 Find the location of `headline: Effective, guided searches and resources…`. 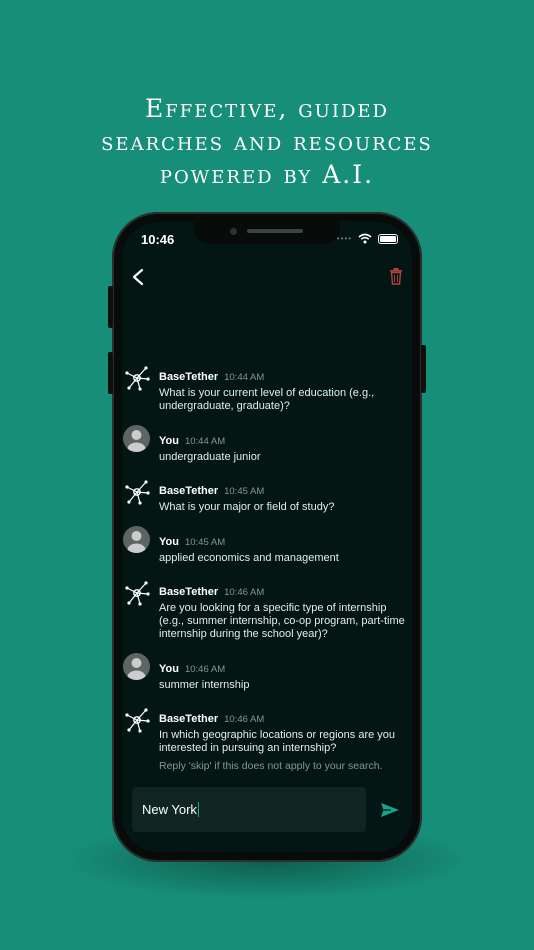

headline: Effective, guided searches and resources… is located at coordinates (267, 141).